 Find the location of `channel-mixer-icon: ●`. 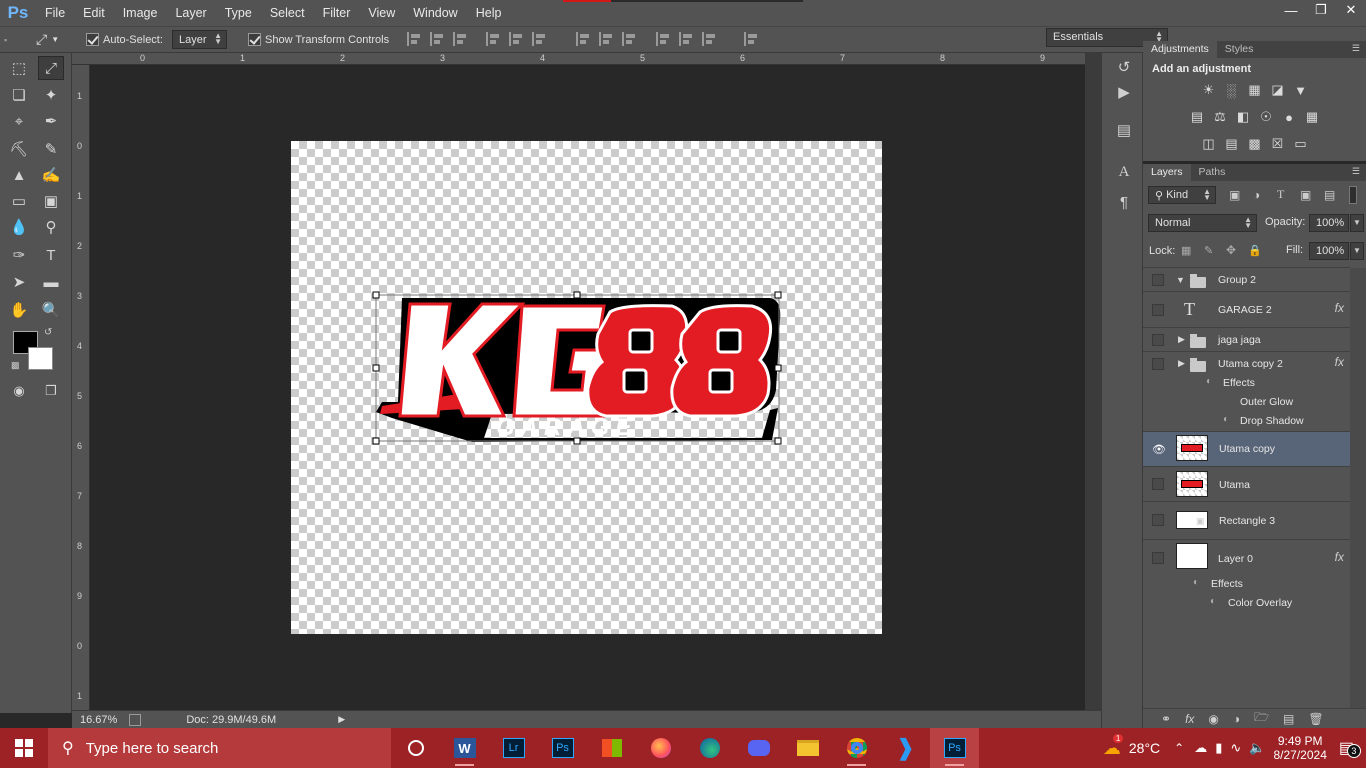

channel-mixer-icon: ● is located at coordinates (1289, 117).